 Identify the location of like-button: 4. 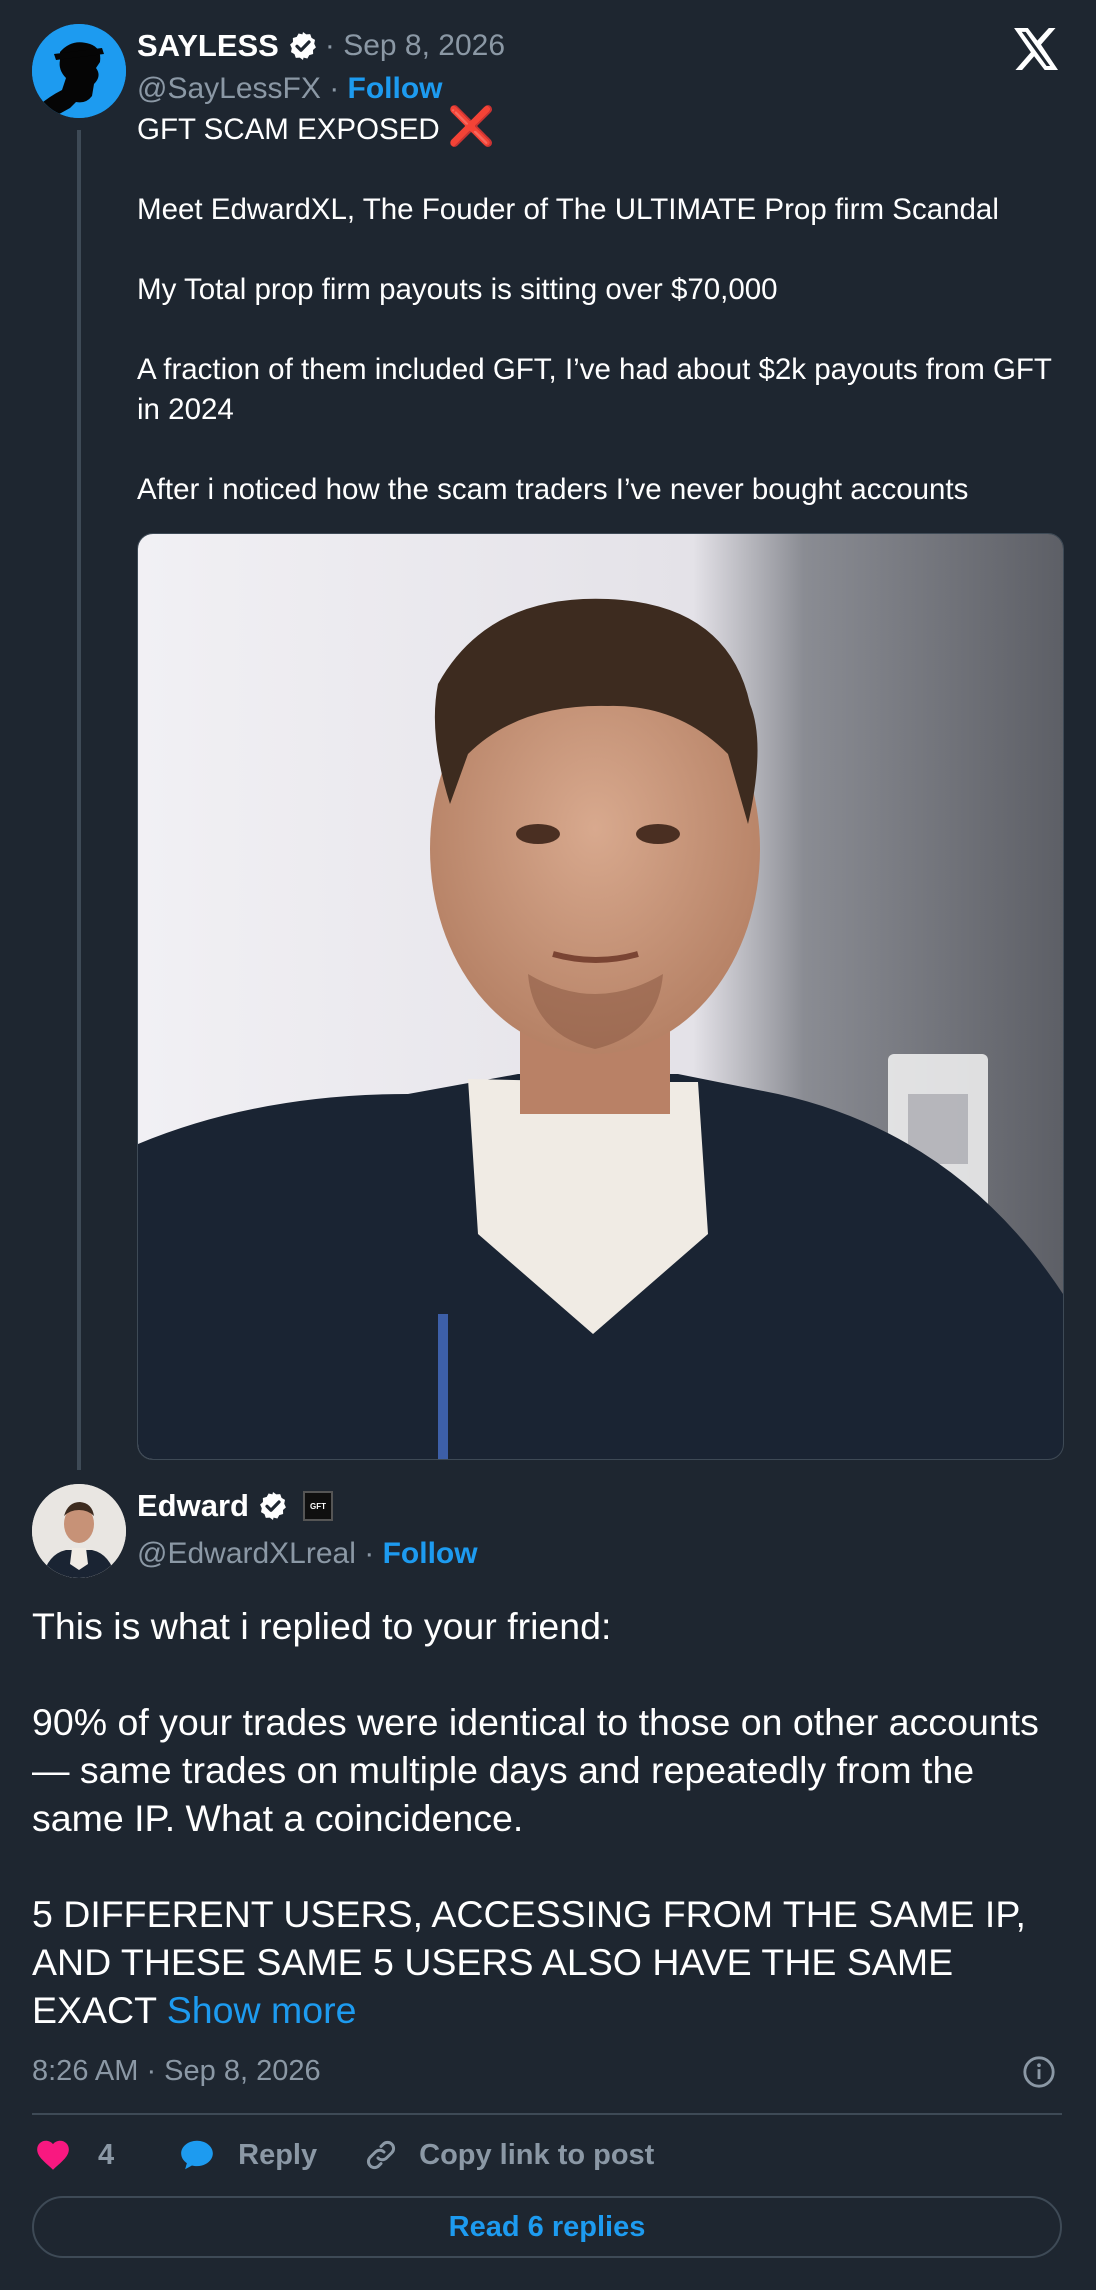
(74, 2155).